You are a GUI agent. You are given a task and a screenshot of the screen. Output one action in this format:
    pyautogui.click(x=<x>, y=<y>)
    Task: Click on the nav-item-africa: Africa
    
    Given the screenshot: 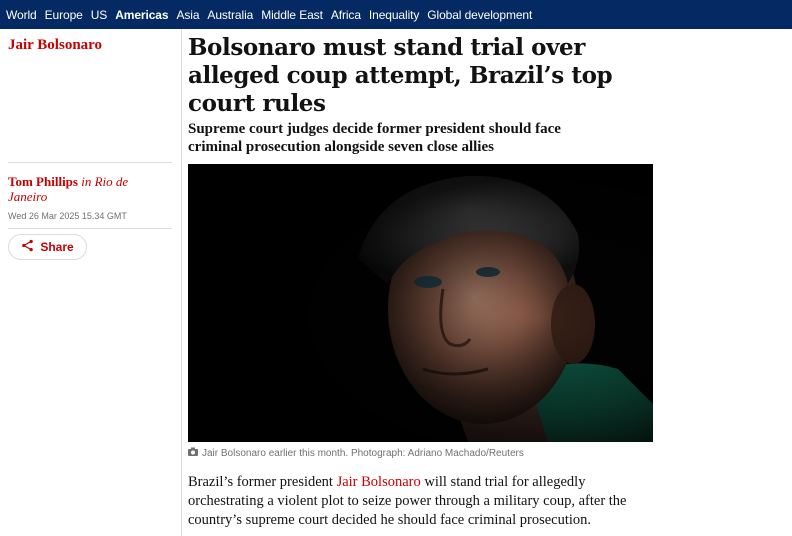 What is the action you would take?
    pyautogui.click(x=346, y=15)
    